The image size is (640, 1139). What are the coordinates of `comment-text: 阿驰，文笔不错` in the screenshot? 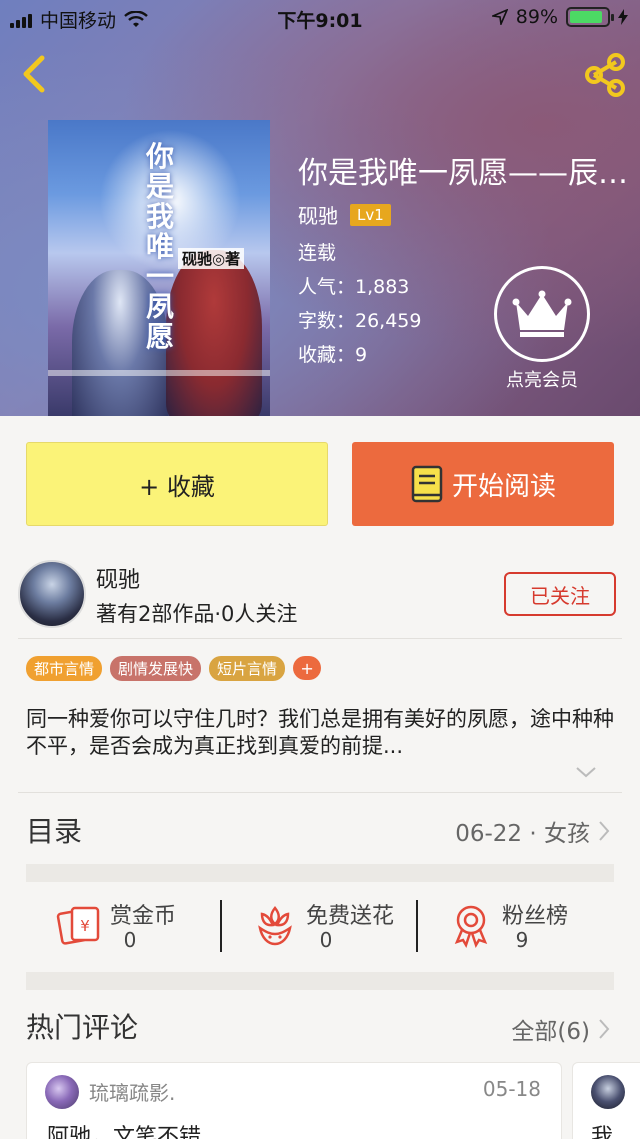 It's located at (124, 1132).